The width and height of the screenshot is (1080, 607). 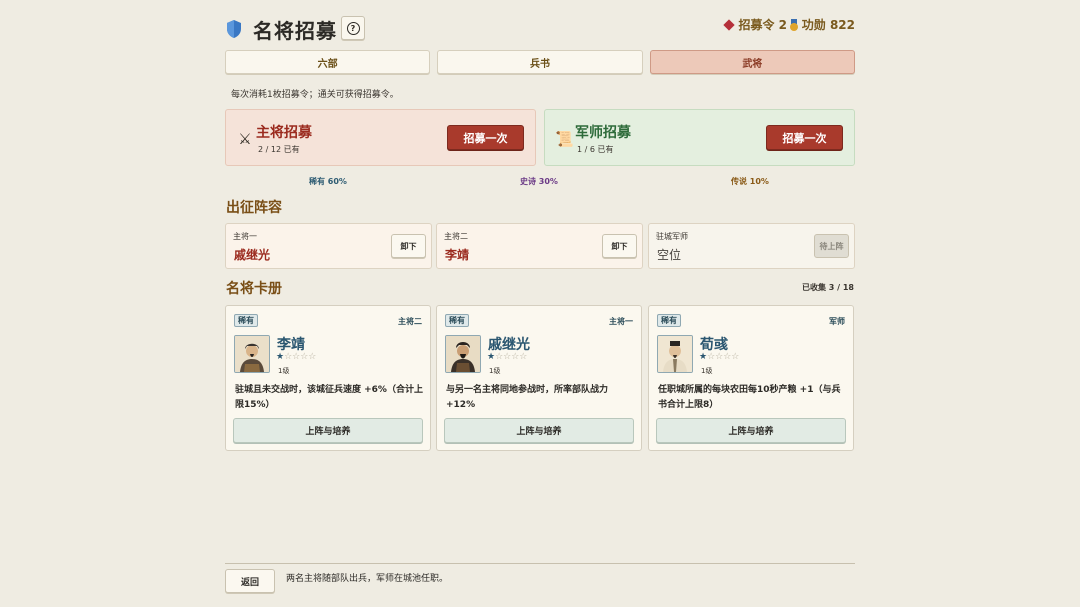 What do you see at coordinates (456, 236) in the screenshot?
I see `slot-label: 主将二` at bounding box center [456, 236].